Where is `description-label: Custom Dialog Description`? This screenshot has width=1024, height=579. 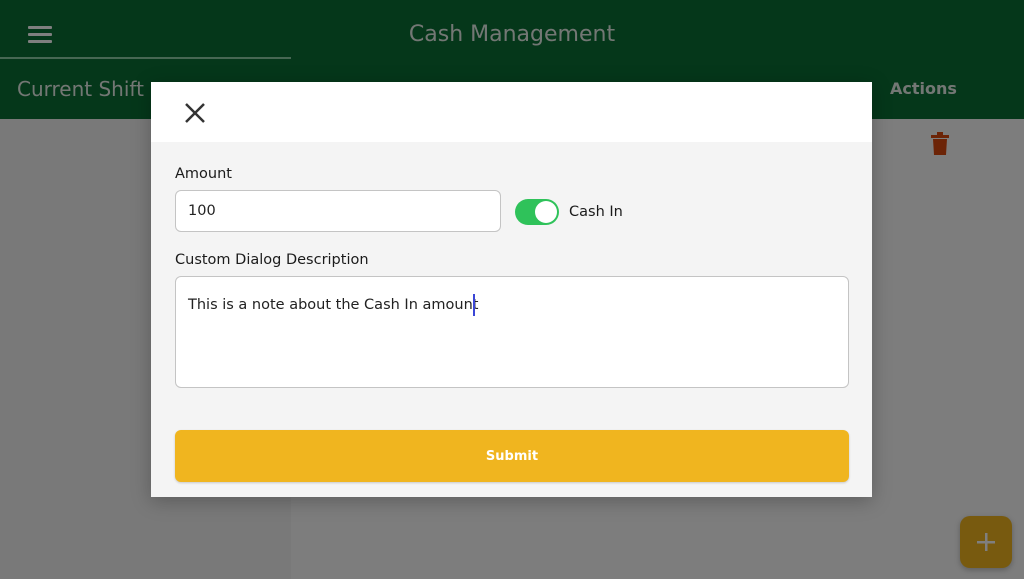
description-label: Custom Dialog Description is located at coordinates (272, 260).